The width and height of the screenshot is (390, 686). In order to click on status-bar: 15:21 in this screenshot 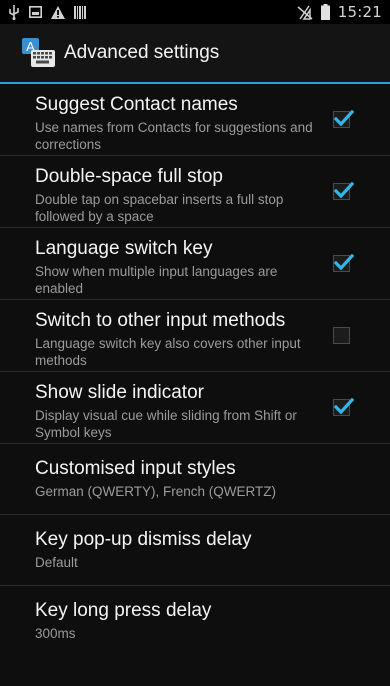, I will do `click(195, 12)`.